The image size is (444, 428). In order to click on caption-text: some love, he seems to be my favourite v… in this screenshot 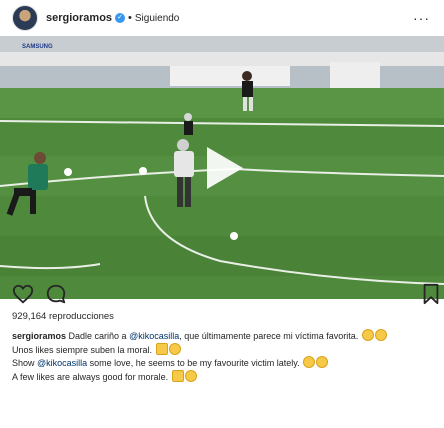, I will do `click(195, 363)`.